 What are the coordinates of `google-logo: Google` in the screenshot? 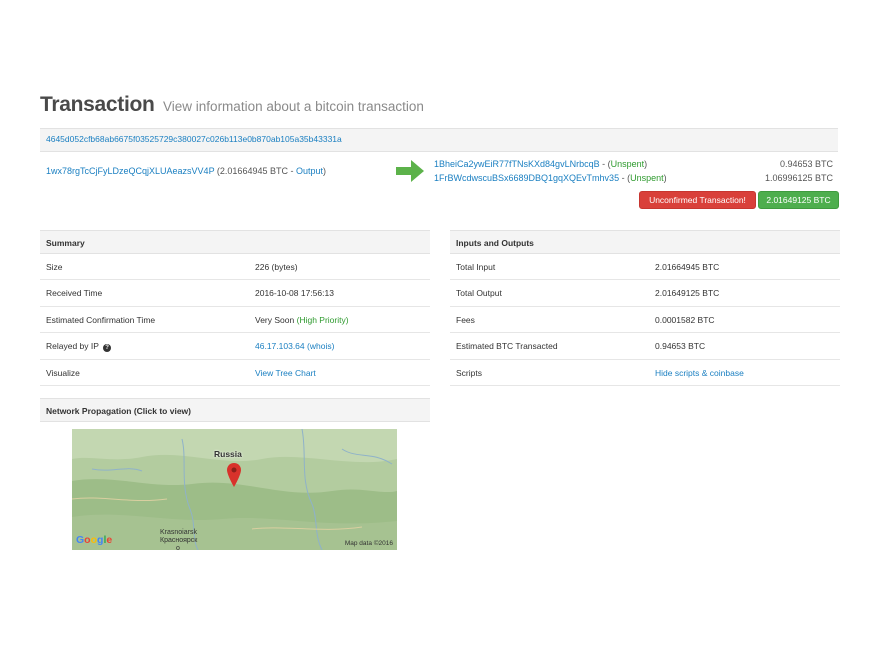 It's located at (94, 540).